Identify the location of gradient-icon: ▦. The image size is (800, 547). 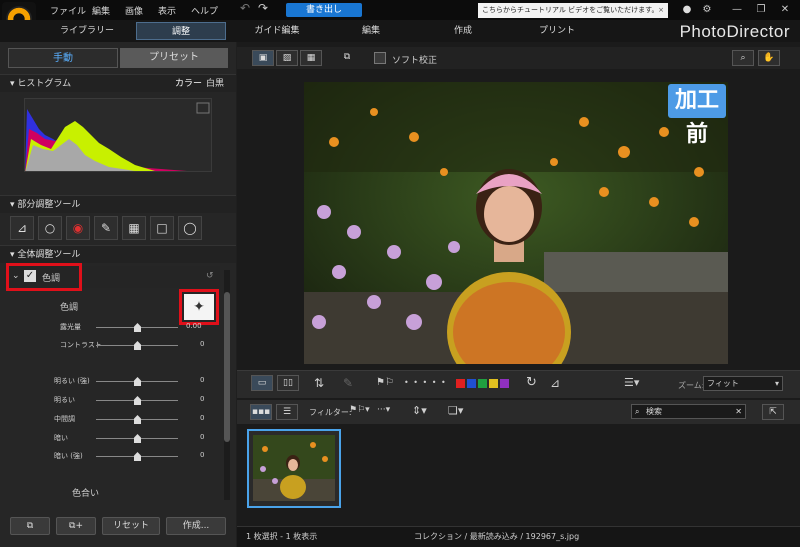
(134, 228).